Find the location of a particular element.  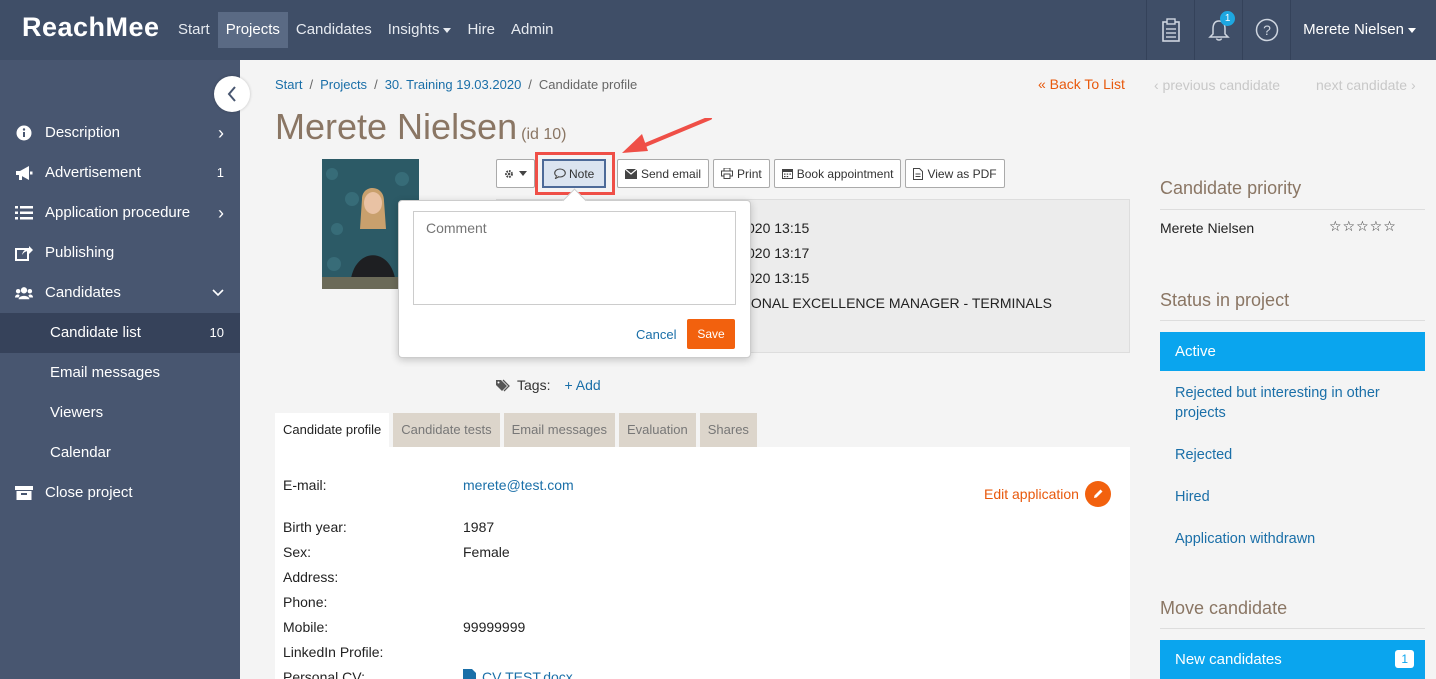

view-as-pdf-button: View as PDF is located at coordinates (955, 173).